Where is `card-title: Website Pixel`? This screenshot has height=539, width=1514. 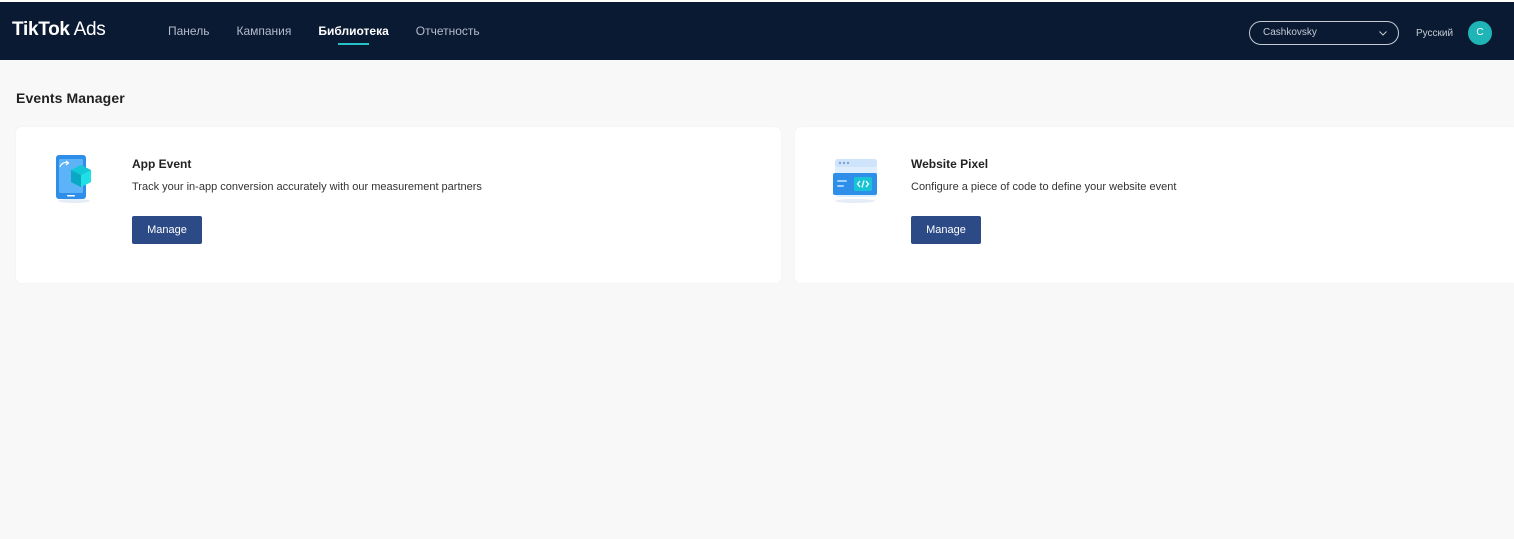 card-title: Website Pixel is located at coordinates (950, 164).